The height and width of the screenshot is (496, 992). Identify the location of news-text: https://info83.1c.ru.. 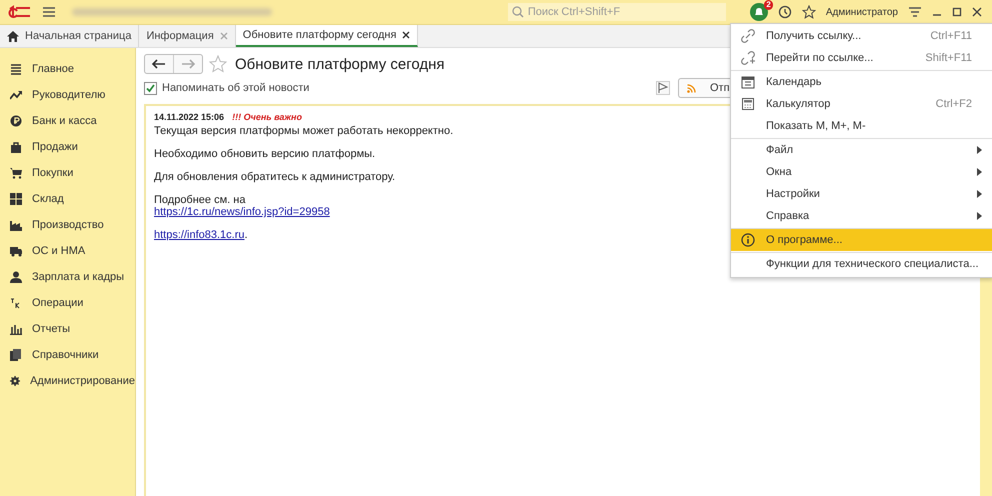
(201, 235).